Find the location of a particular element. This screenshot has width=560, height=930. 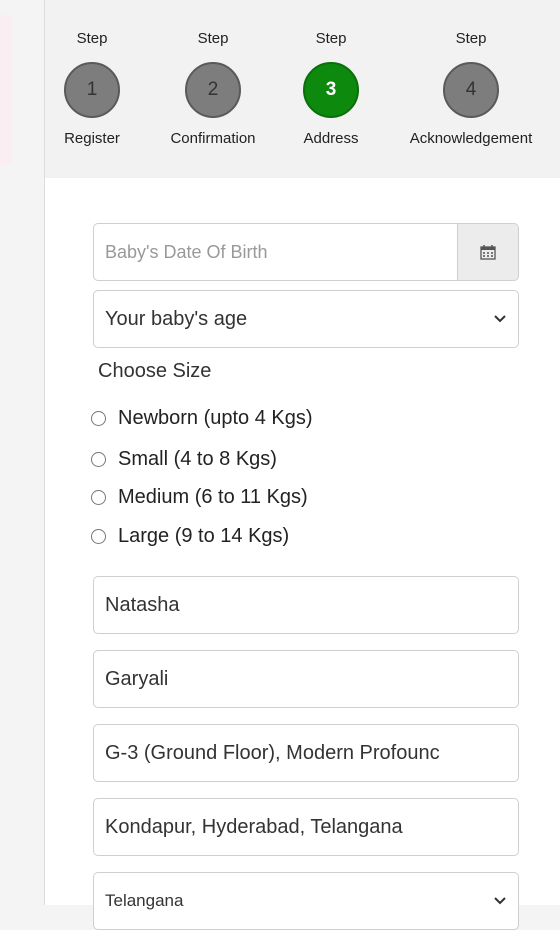

dob-input: Baby's Date Of Birth is located at coordinates (306, 252).